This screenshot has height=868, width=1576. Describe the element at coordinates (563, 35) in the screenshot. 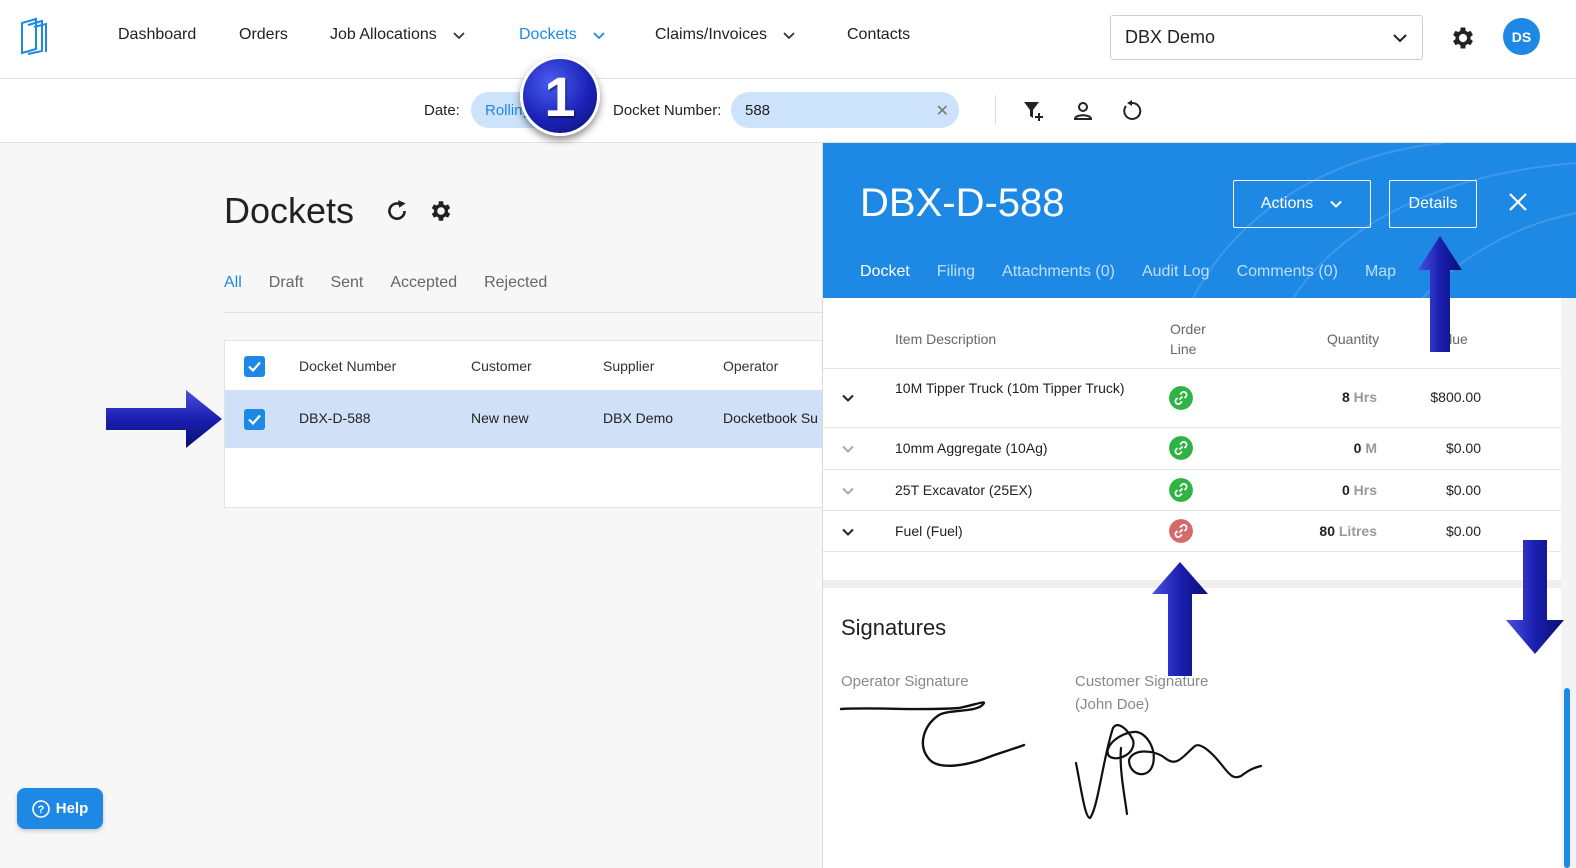

I see `nav-dockets: Dockets` at that location.